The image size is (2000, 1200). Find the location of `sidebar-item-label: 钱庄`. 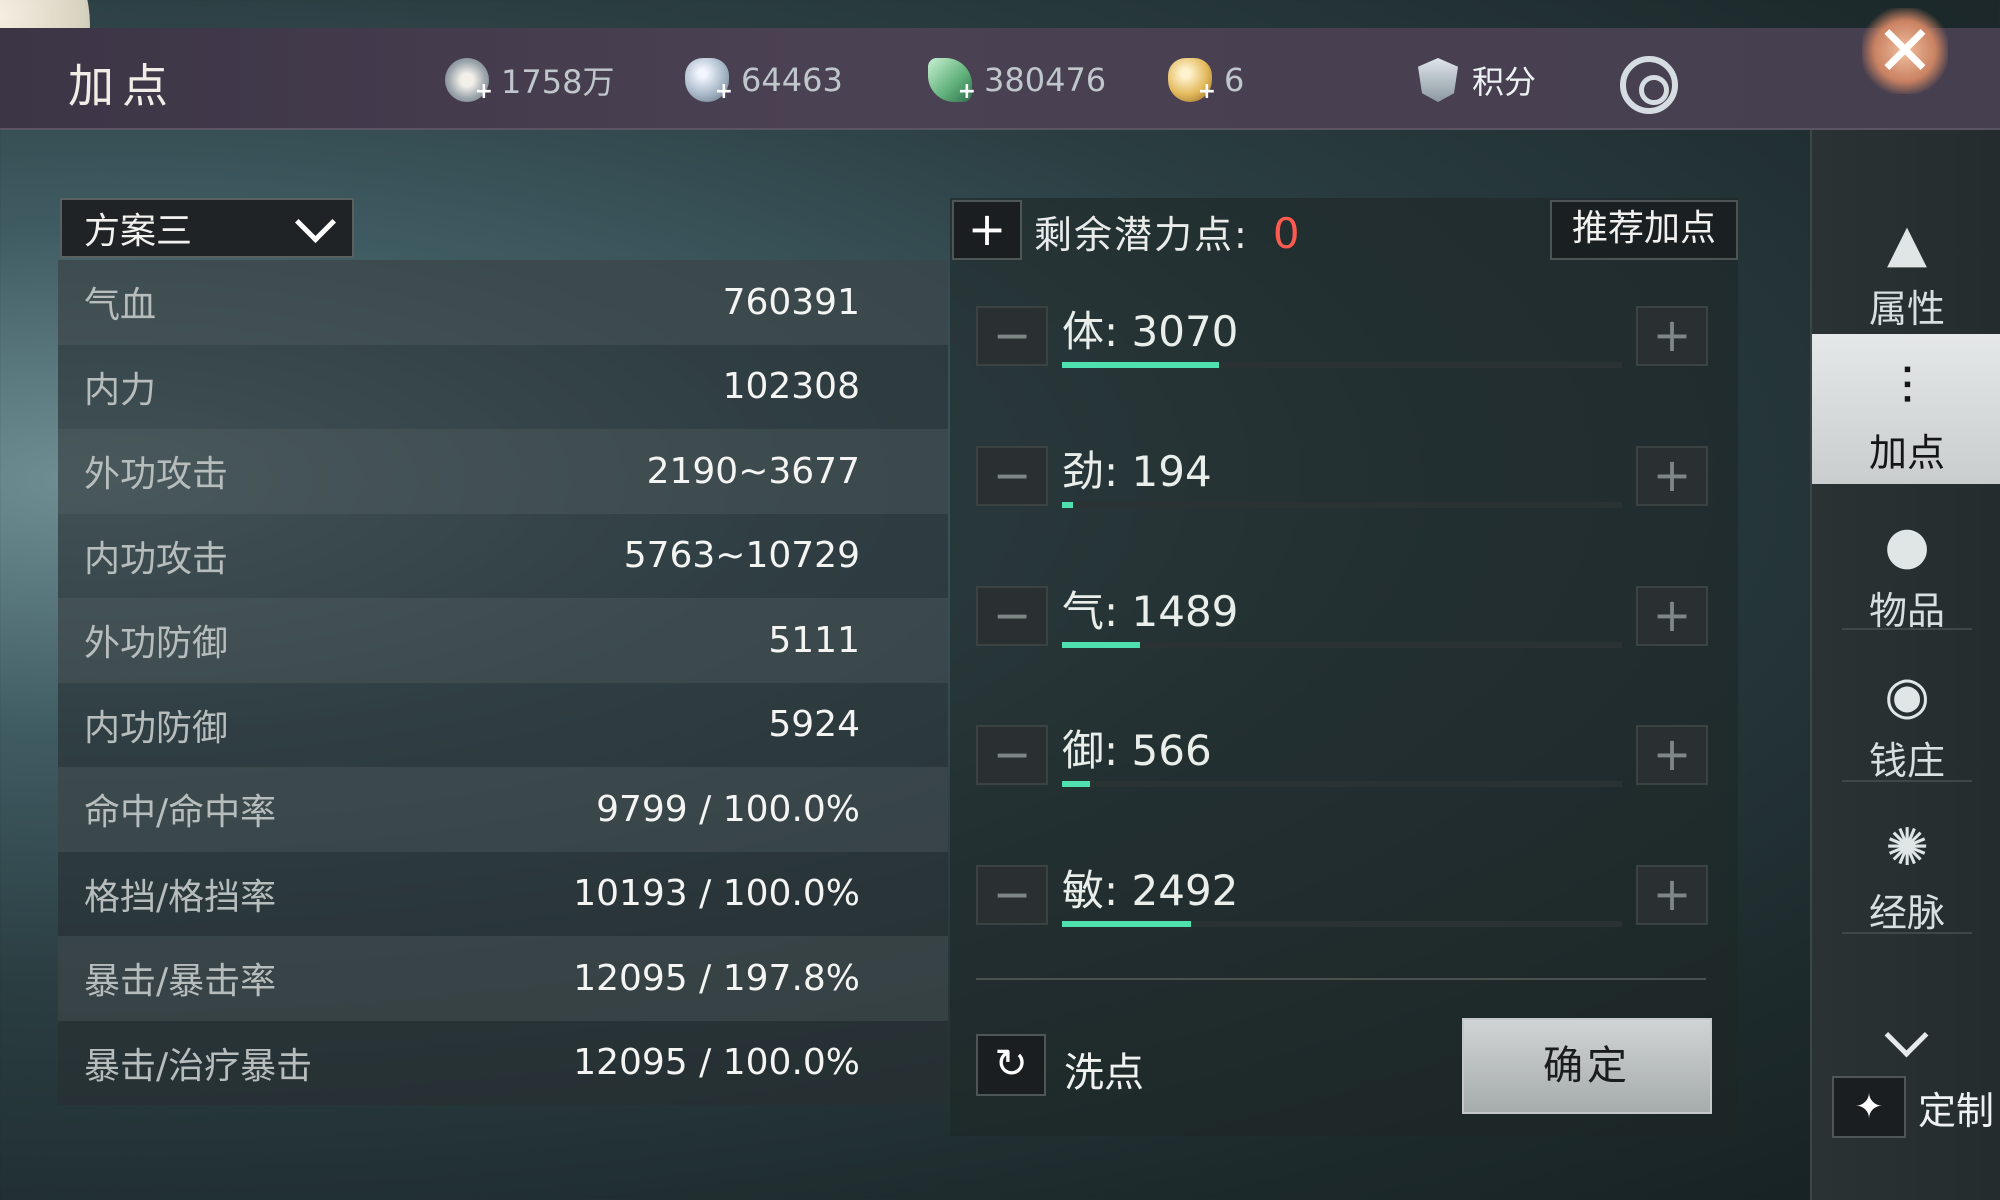

sidebar-item-label: 钱庄 is located at coordinates (1906, 761).